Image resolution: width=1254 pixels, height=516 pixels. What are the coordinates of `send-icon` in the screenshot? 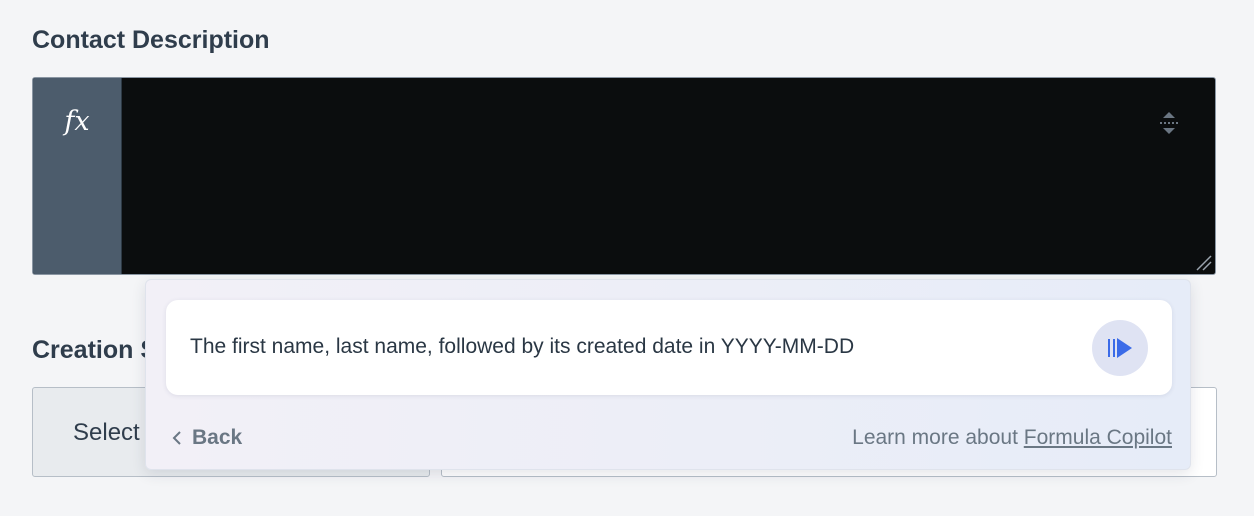 It's located at (1120, 348).